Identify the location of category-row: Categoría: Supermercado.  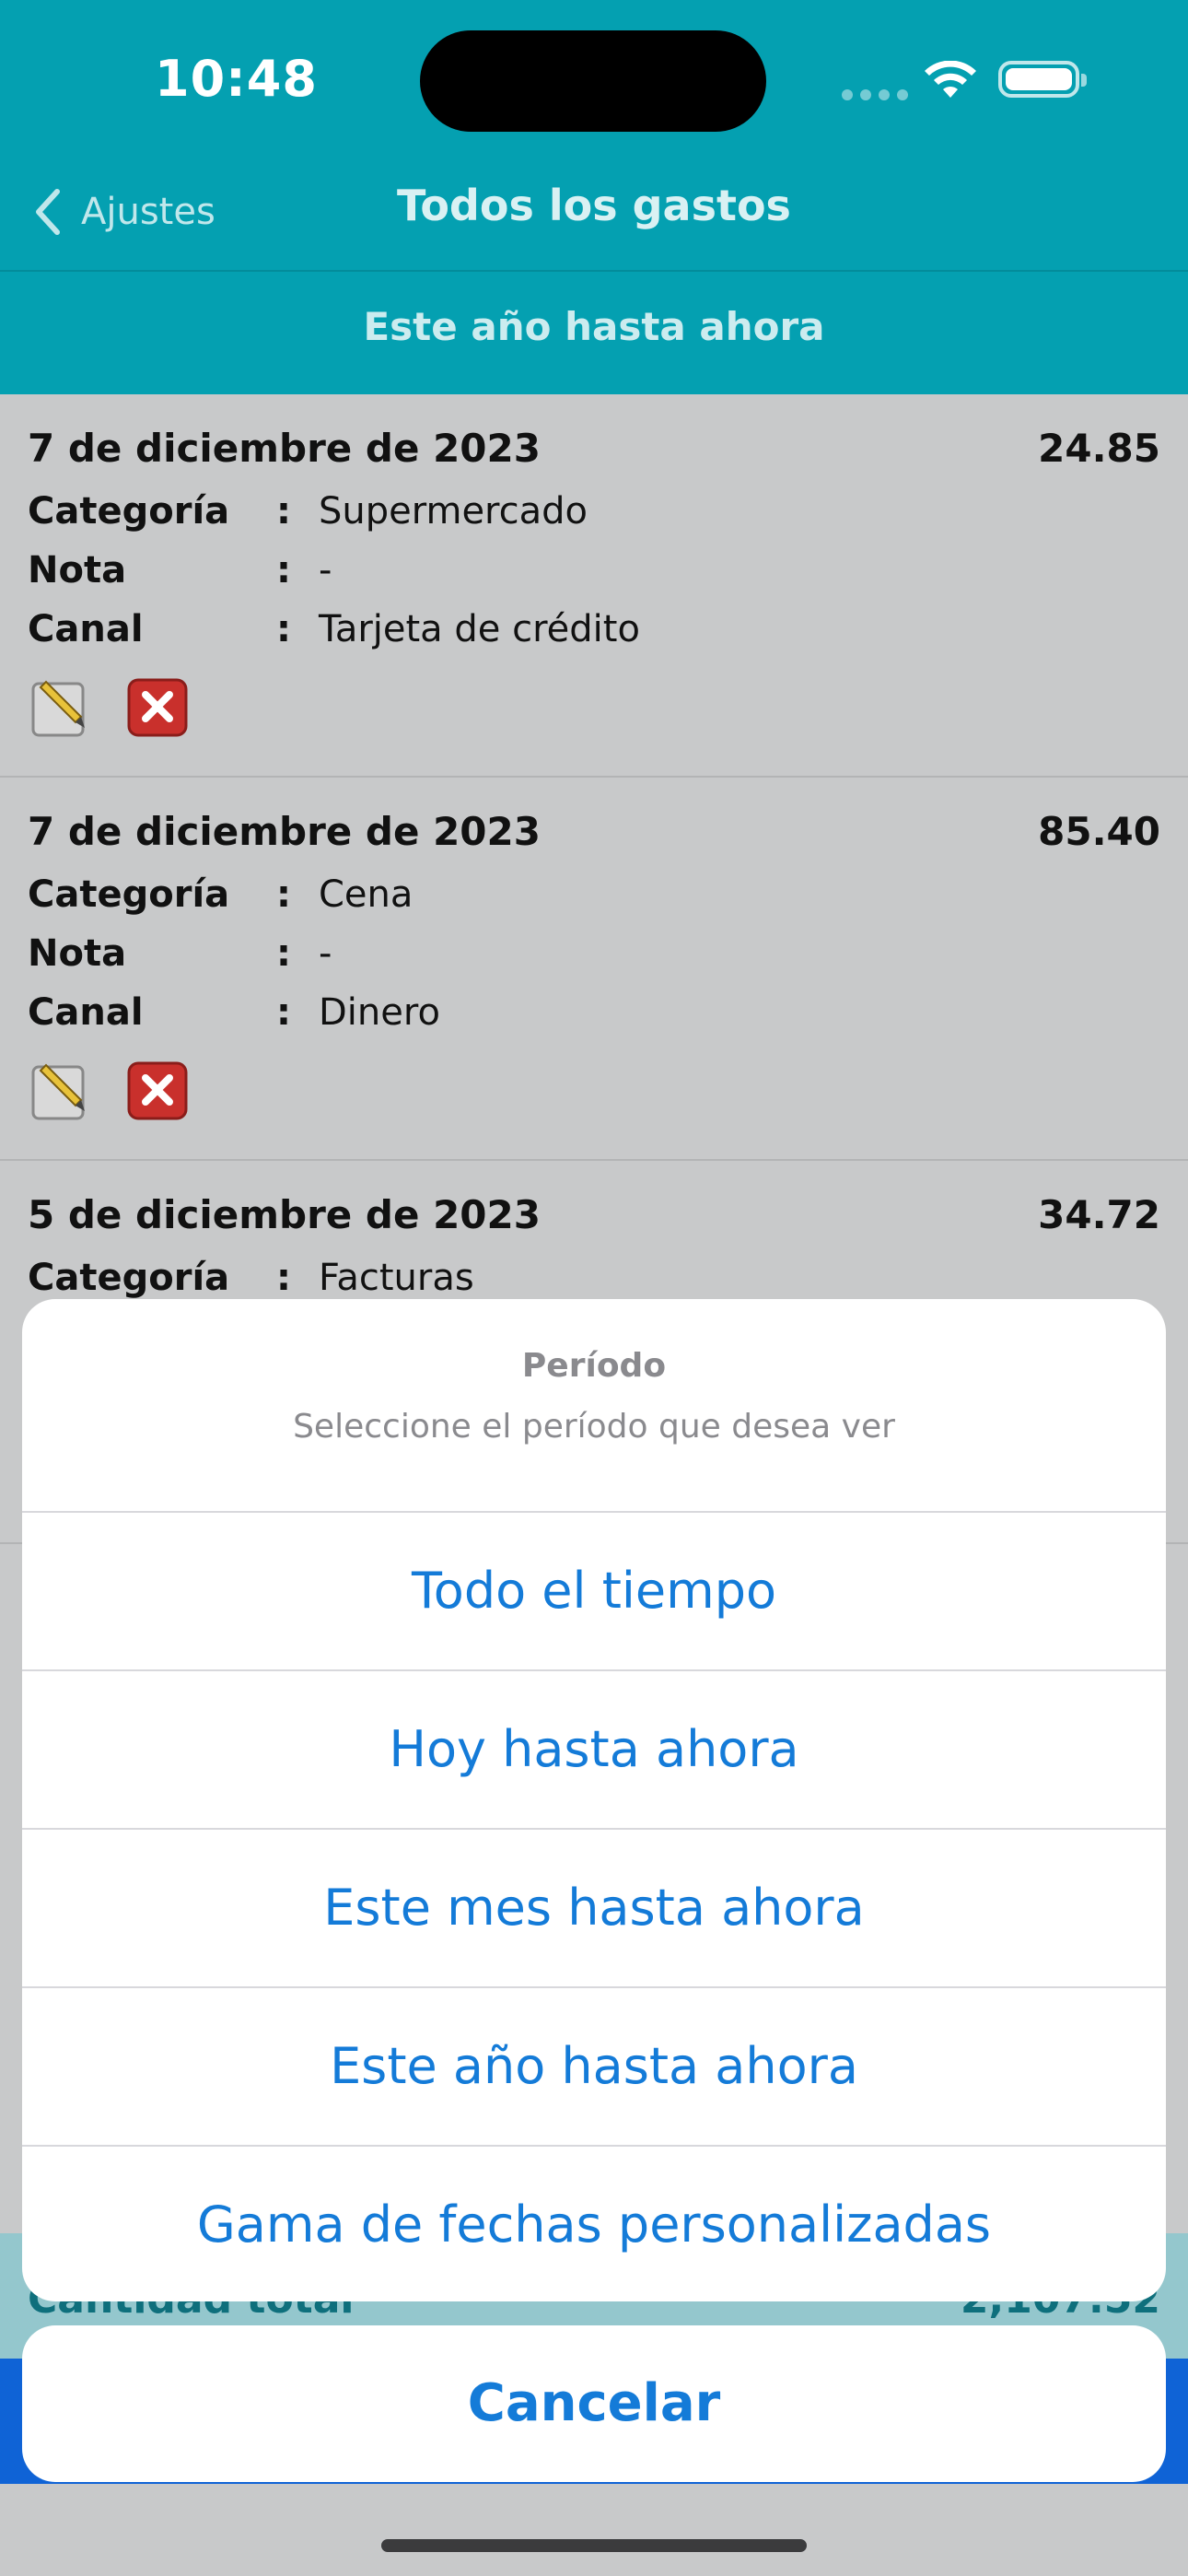
(308, 511).